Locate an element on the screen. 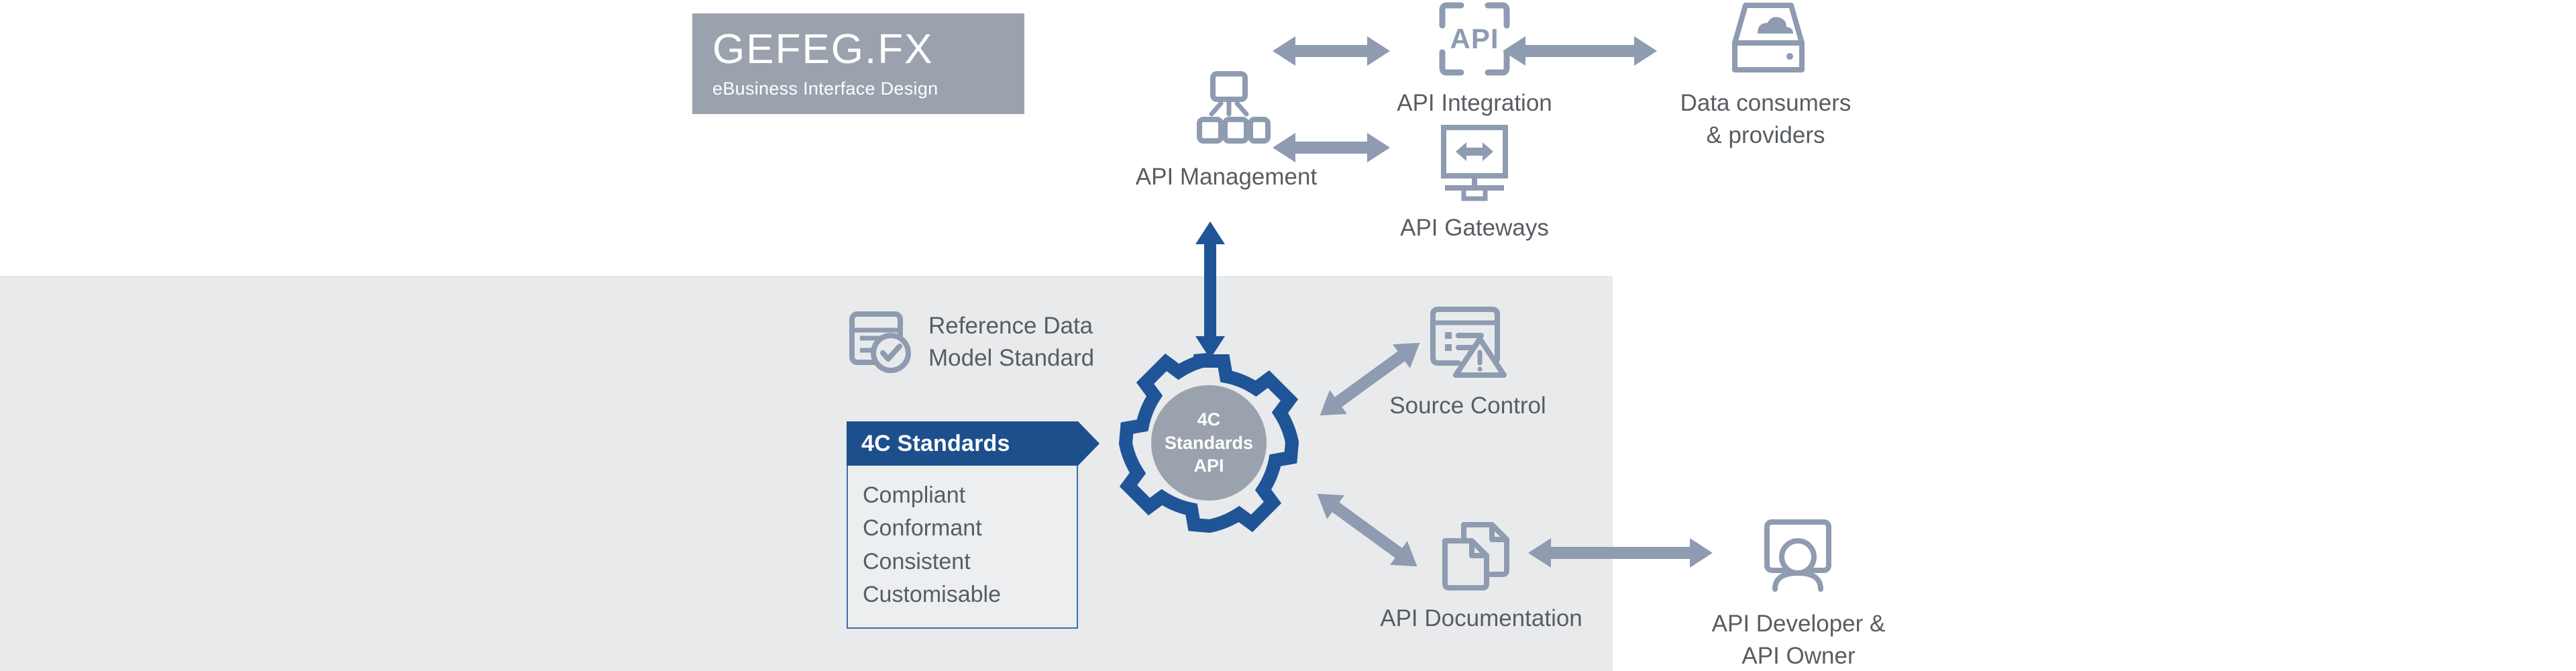 This screenshot has height=671, width=2576. node-api-management-label: API Management is located at coordinates (1226, 177).